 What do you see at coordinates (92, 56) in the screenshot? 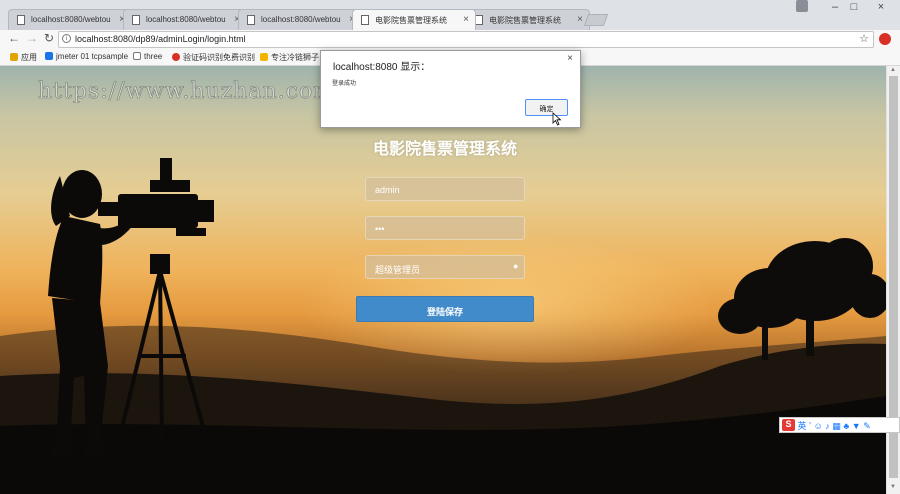
I see `bookmark-label: jmeter 01 tcpsample` at bounding box center [92, 56].